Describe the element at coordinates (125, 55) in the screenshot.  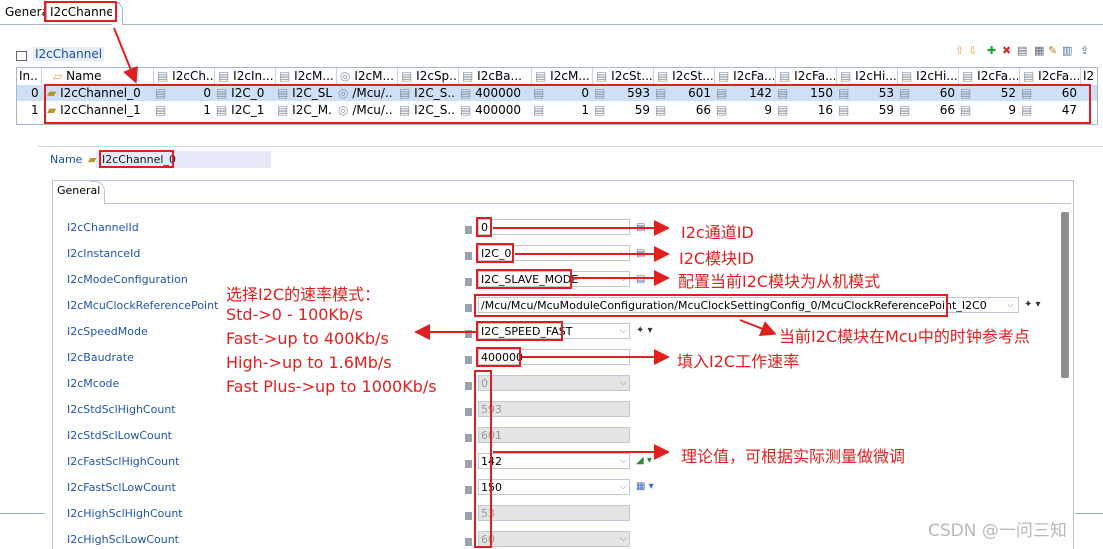
I see `arrow-tab-to-rows` at that location.